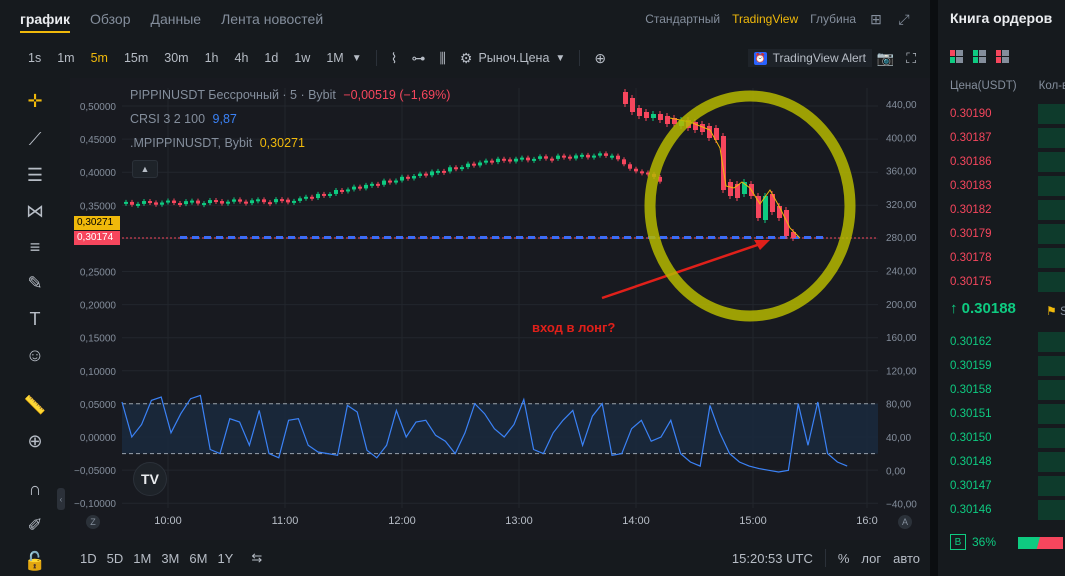 The height and width of the screenshot is (576, 1065). Describe the element at coordinates (1007, 390) in the screenshot. I see `bid-row: 0.30158` at that location.